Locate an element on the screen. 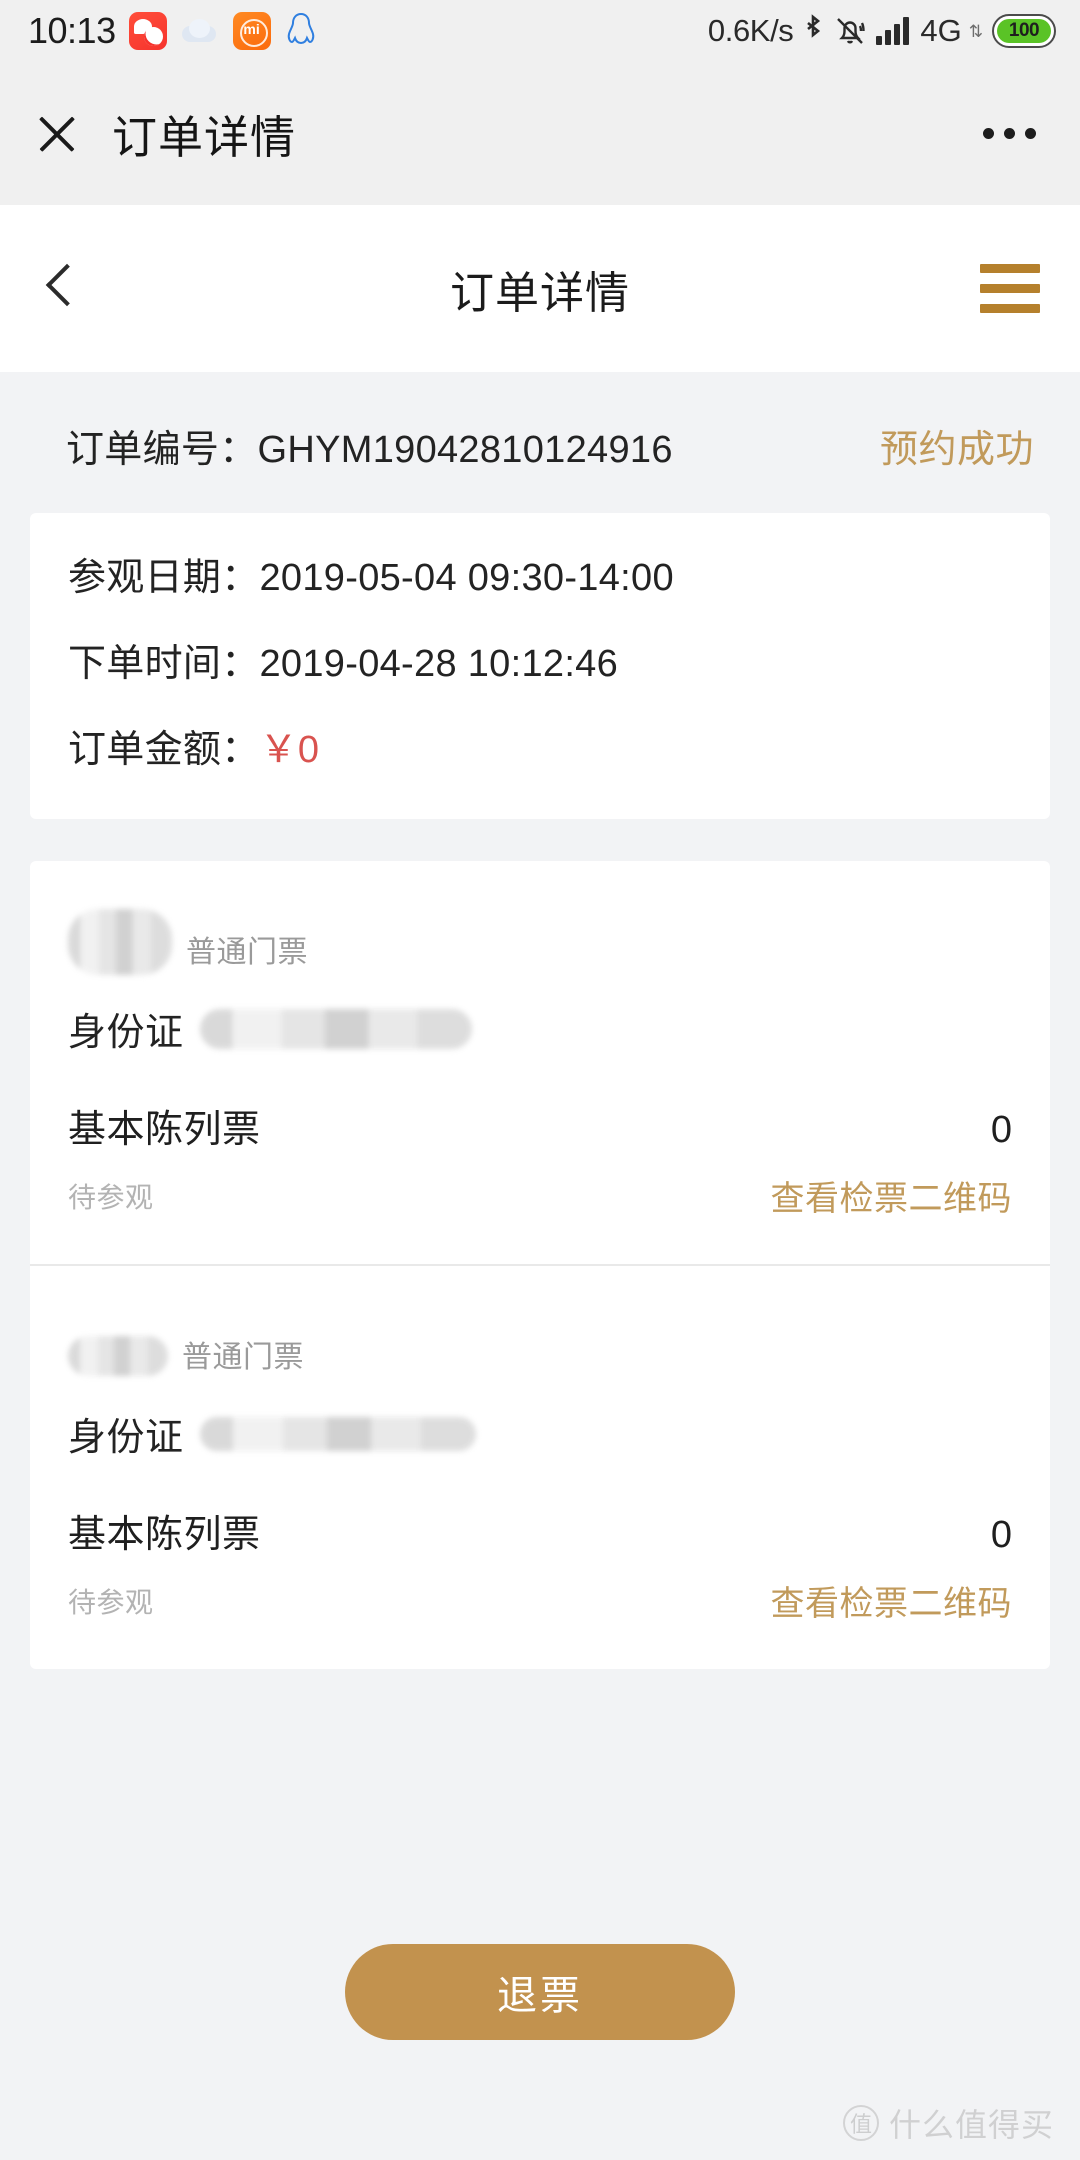 The image size is (1080, 2160). bluetooth-icon is located at coordinates (813, 31).